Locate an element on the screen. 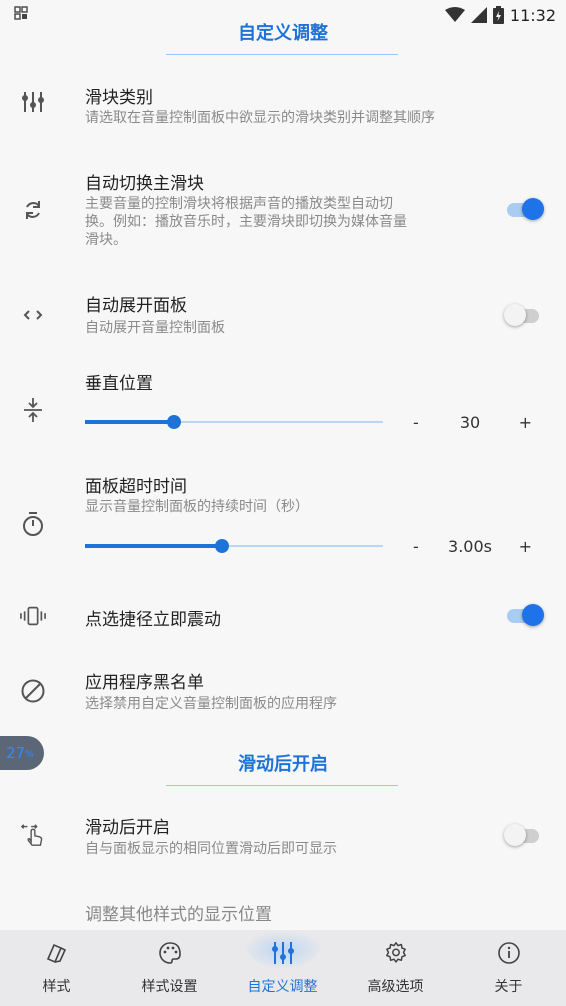  stepper-value: 3.00s is located at coordinates (470, 546).